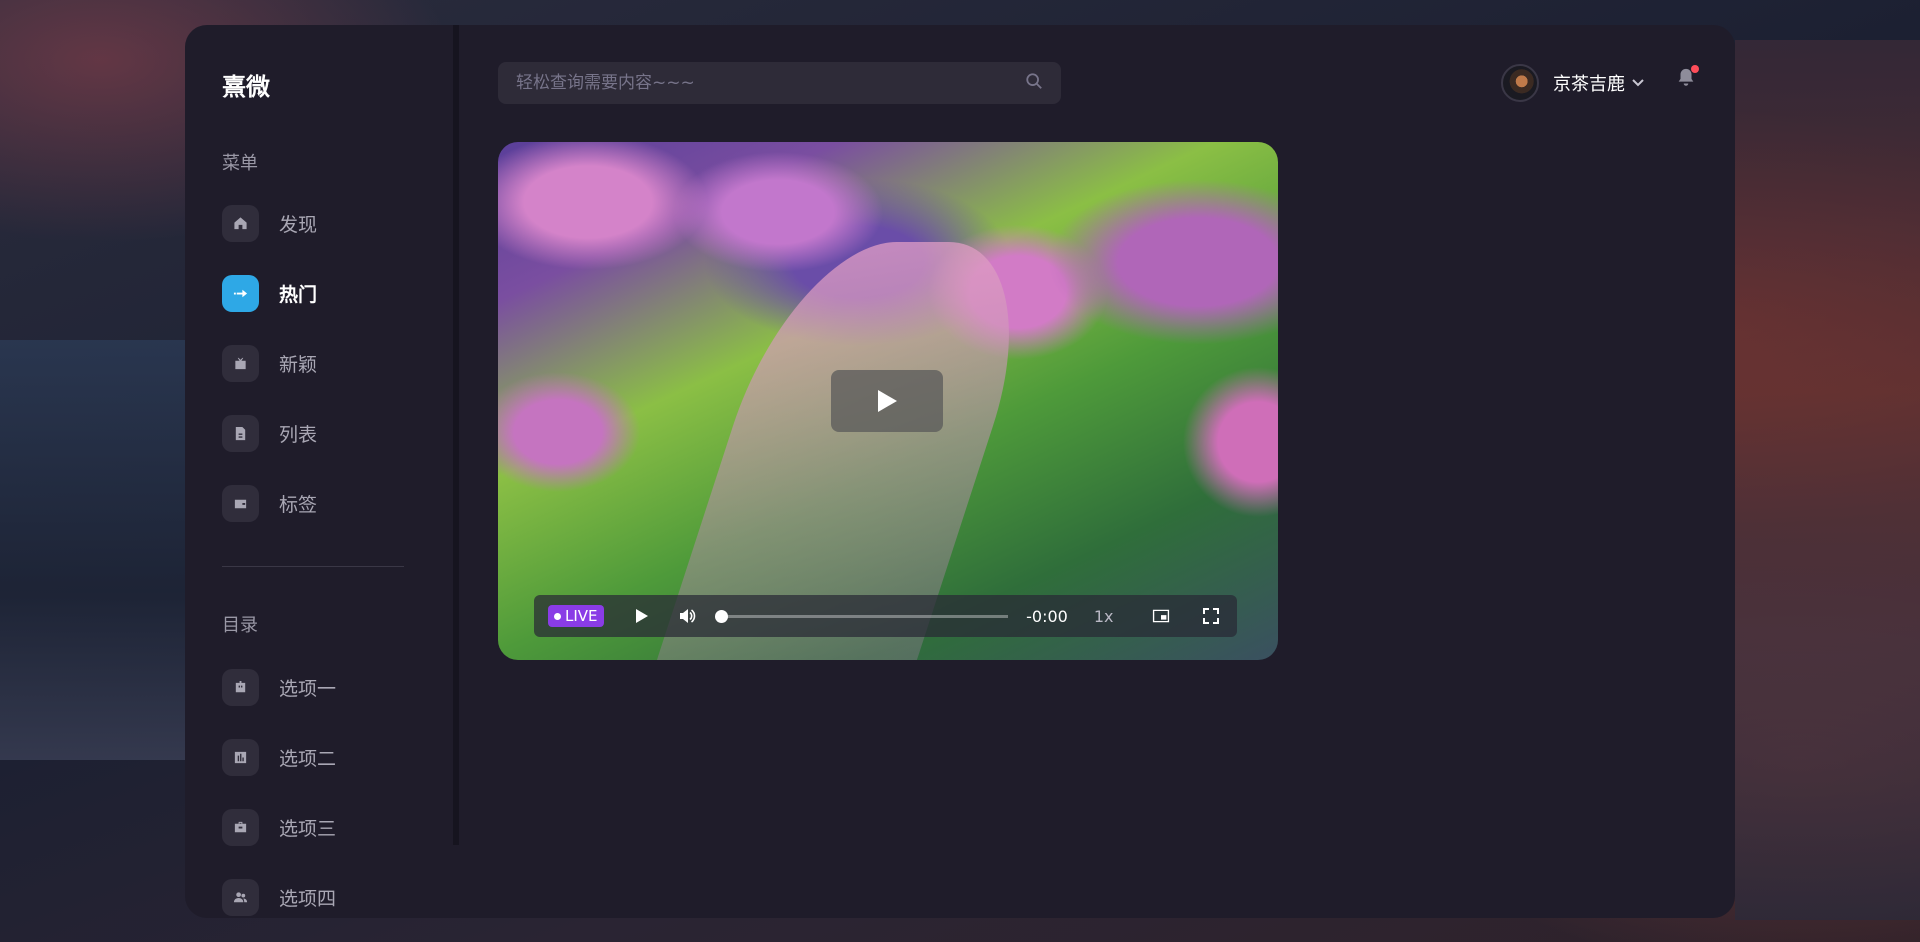 Image resolution: width=1920 pixels, height=942 pixels. I want to click on sidebar-item-label: 列表, so click(298, 434).